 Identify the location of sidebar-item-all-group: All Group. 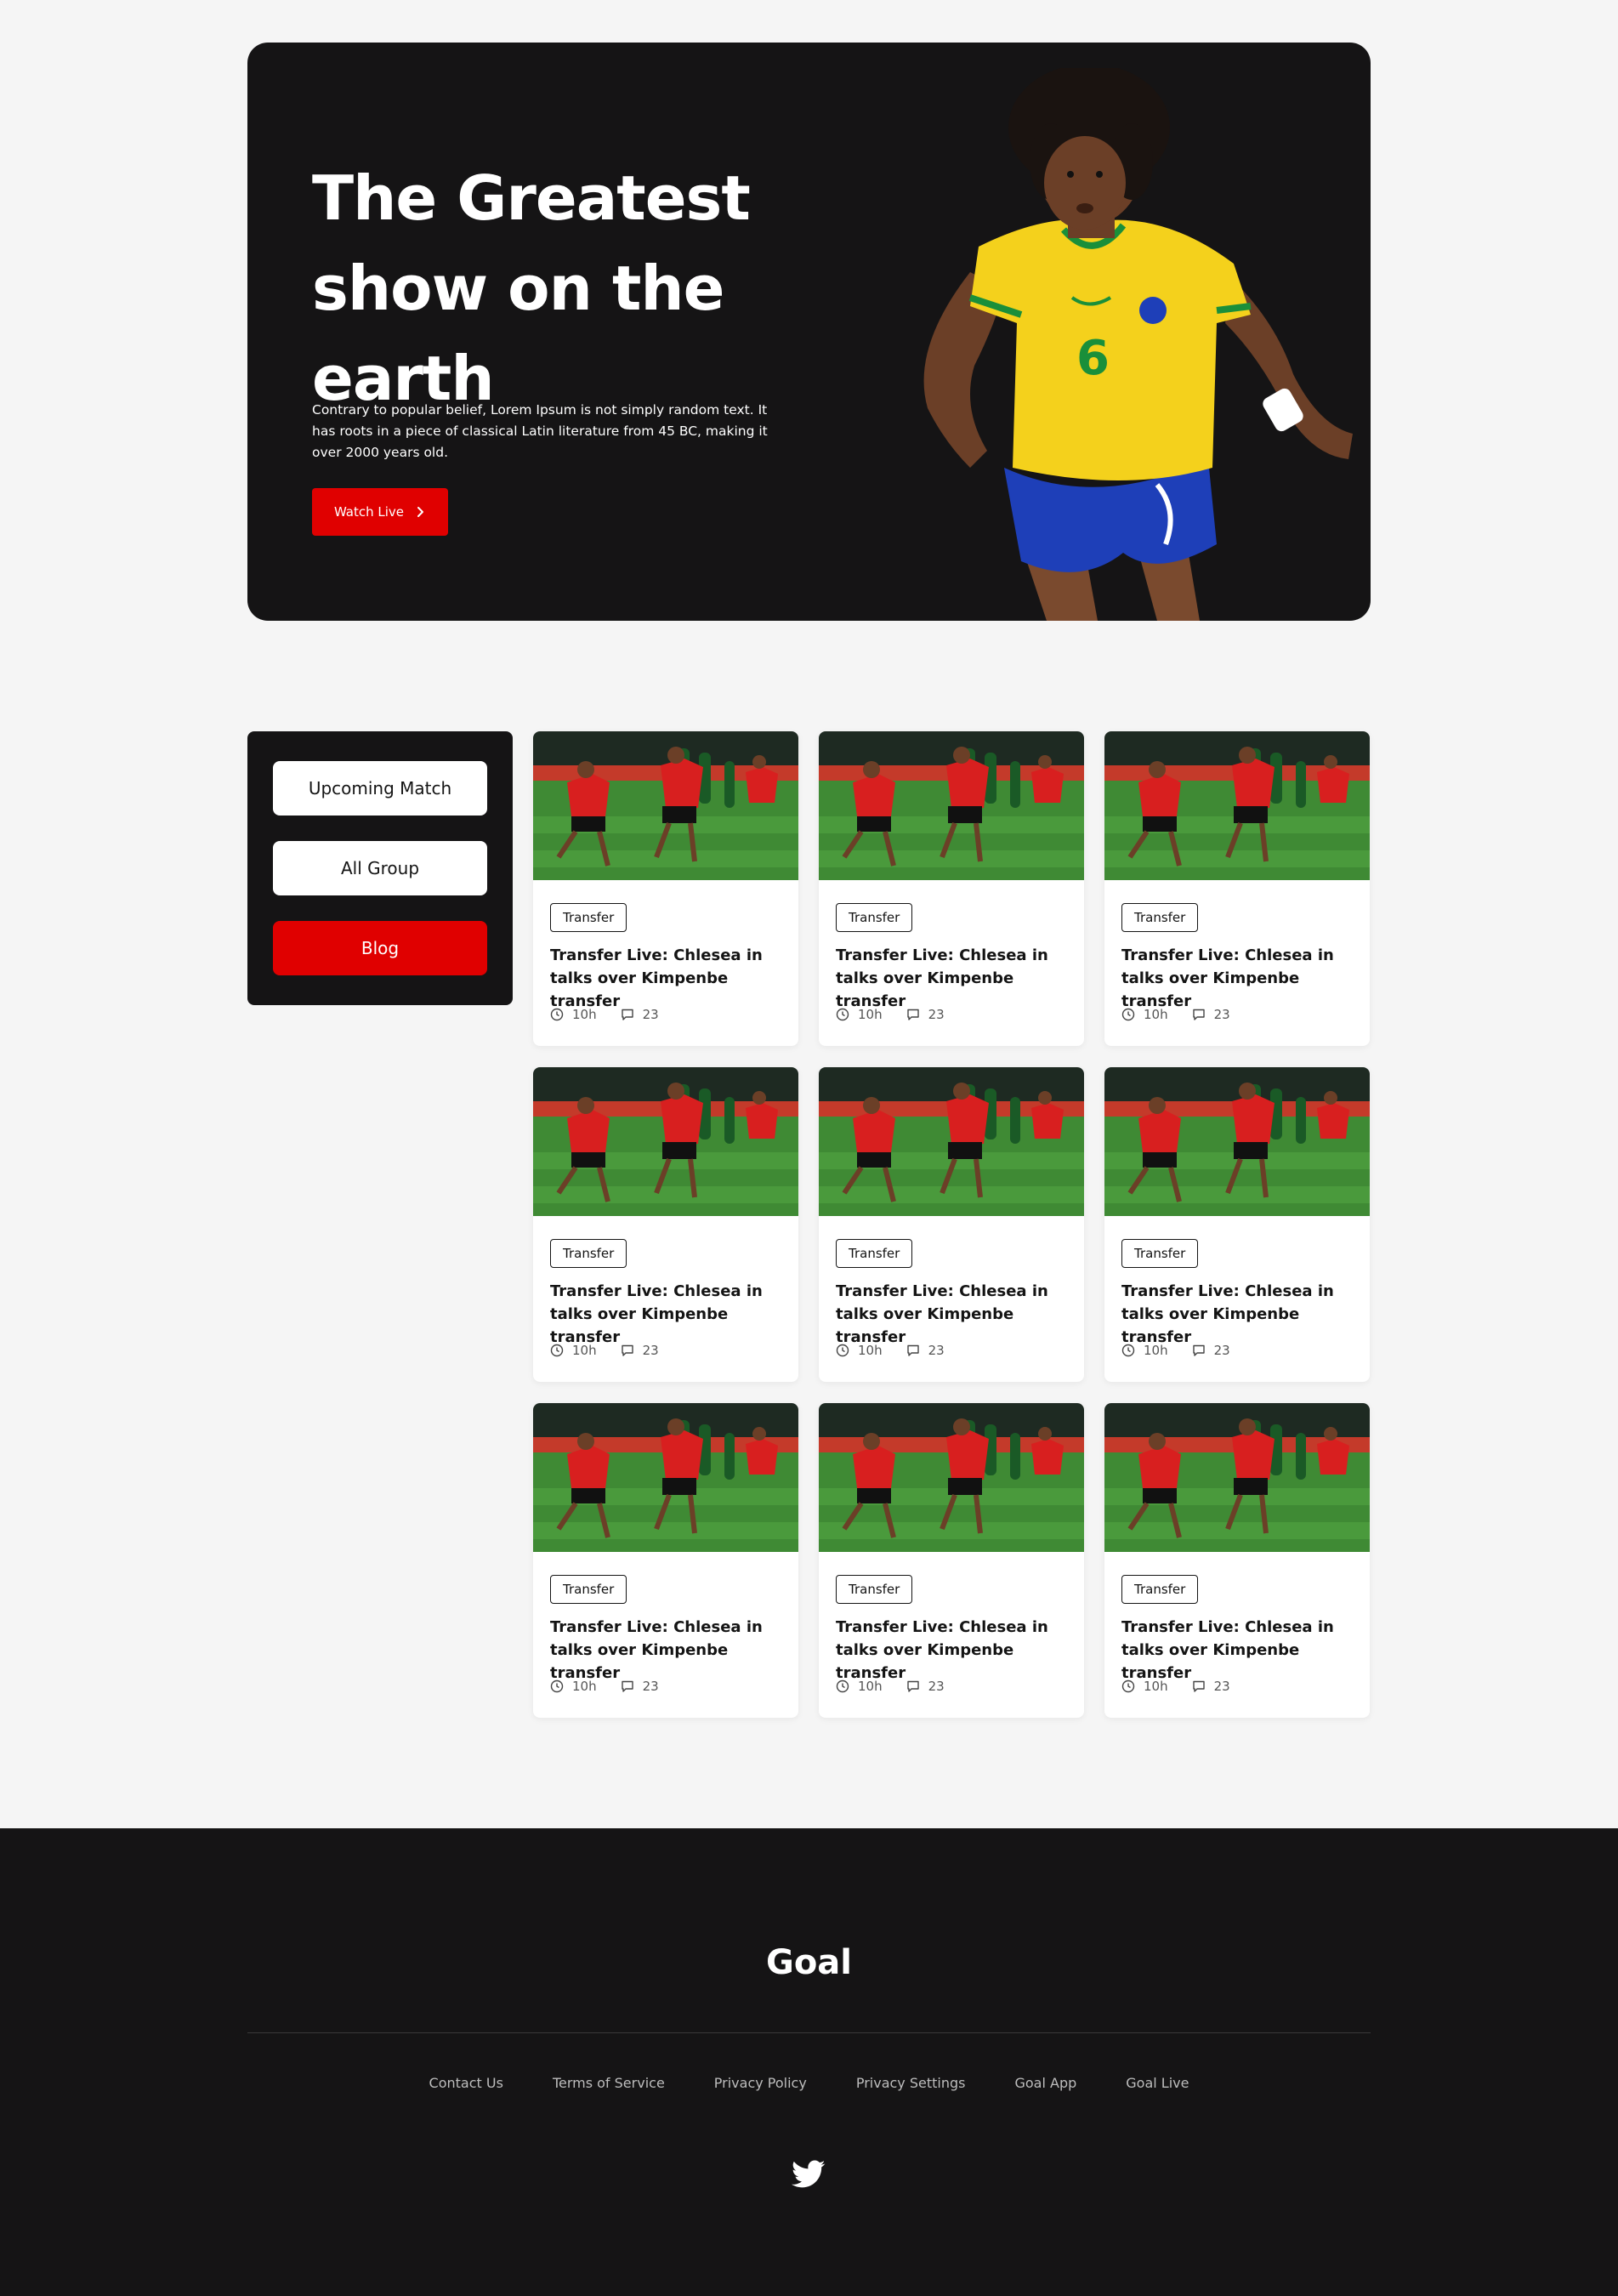
(380, 868).